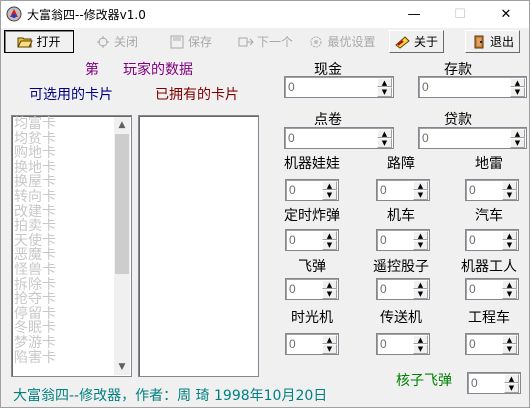 The height and width of the screenshot is (408, 530). What do you see at coordinates (492, 190) in the screenshot?
I see `mine-spinner: 0 ▲ ▼` at bounding box center [492, 190].